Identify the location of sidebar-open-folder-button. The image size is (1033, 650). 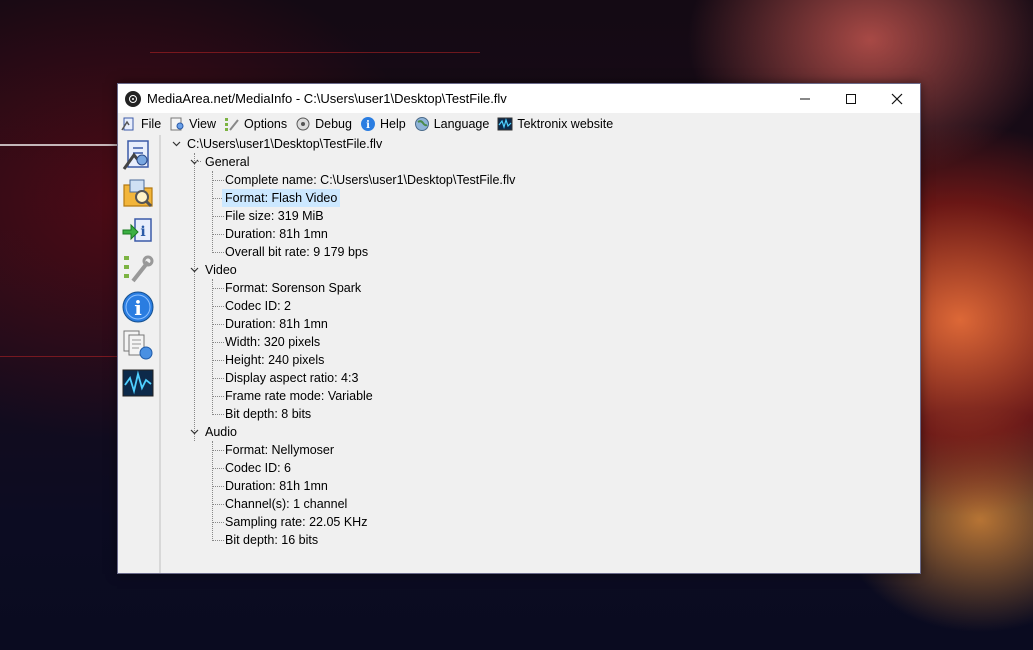
(138, 193).